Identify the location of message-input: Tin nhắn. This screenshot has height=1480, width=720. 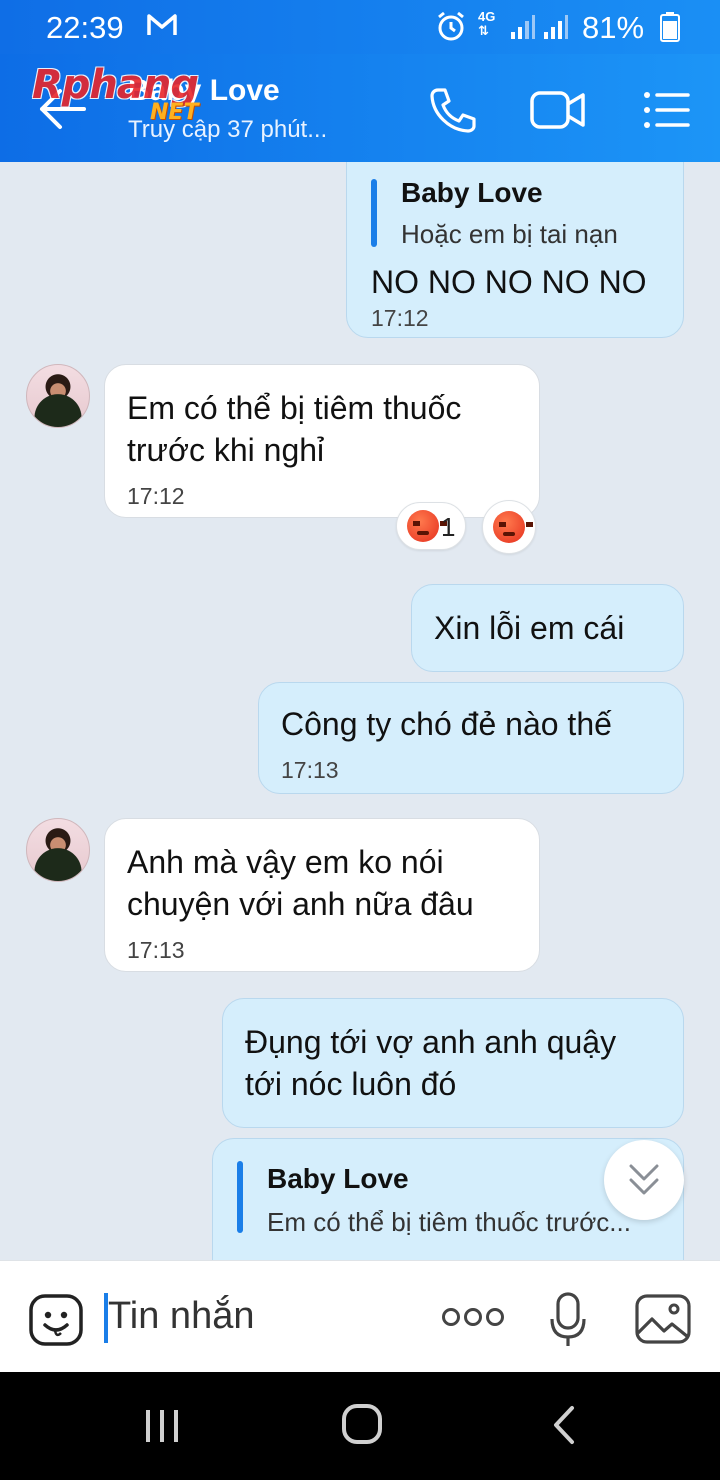
(181, 1316).